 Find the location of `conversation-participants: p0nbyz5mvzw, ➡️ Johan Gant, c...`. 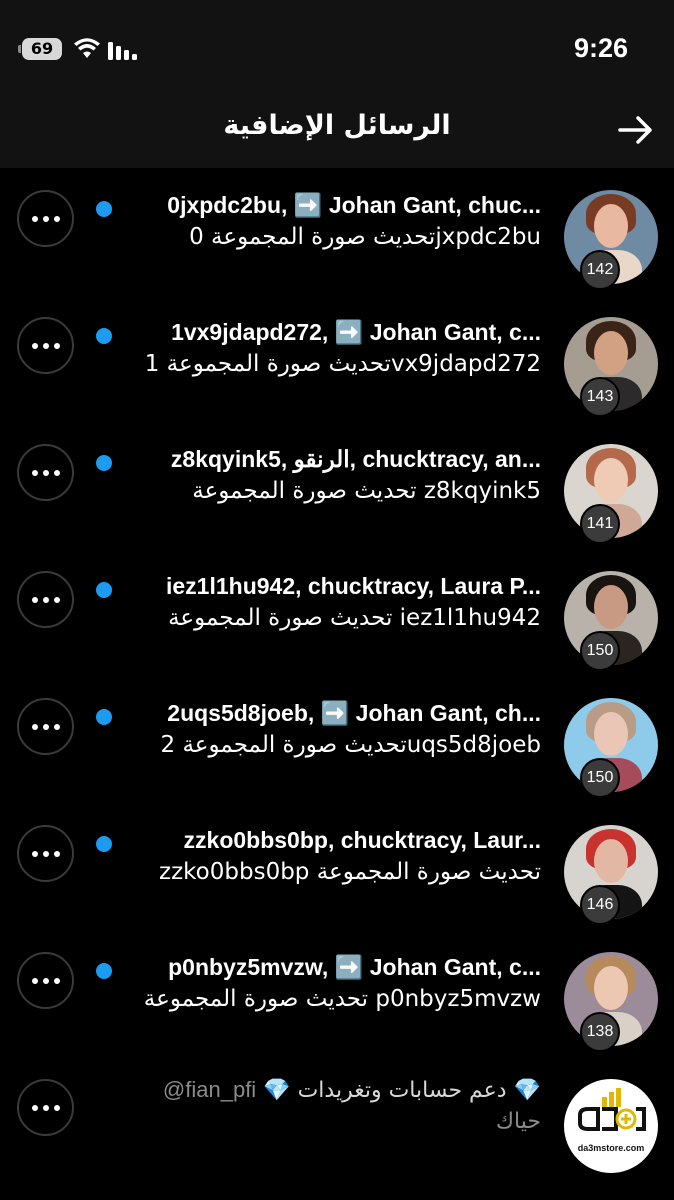

conversation-participants: p0nbyz5mvzw, ➡️ Johan Gant, c... is located at coordinates (354, 967).